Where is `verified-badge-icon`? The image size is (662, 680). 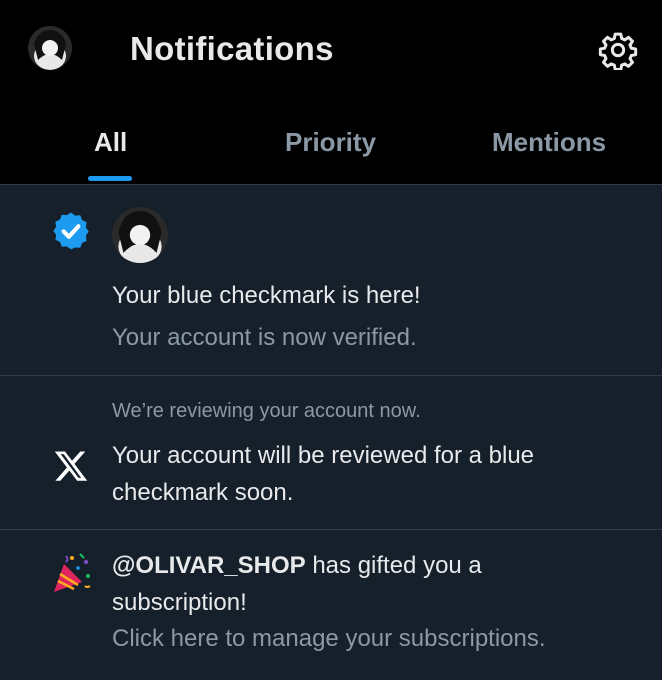 verified-badge-icon is located at coordinates (71, 231).